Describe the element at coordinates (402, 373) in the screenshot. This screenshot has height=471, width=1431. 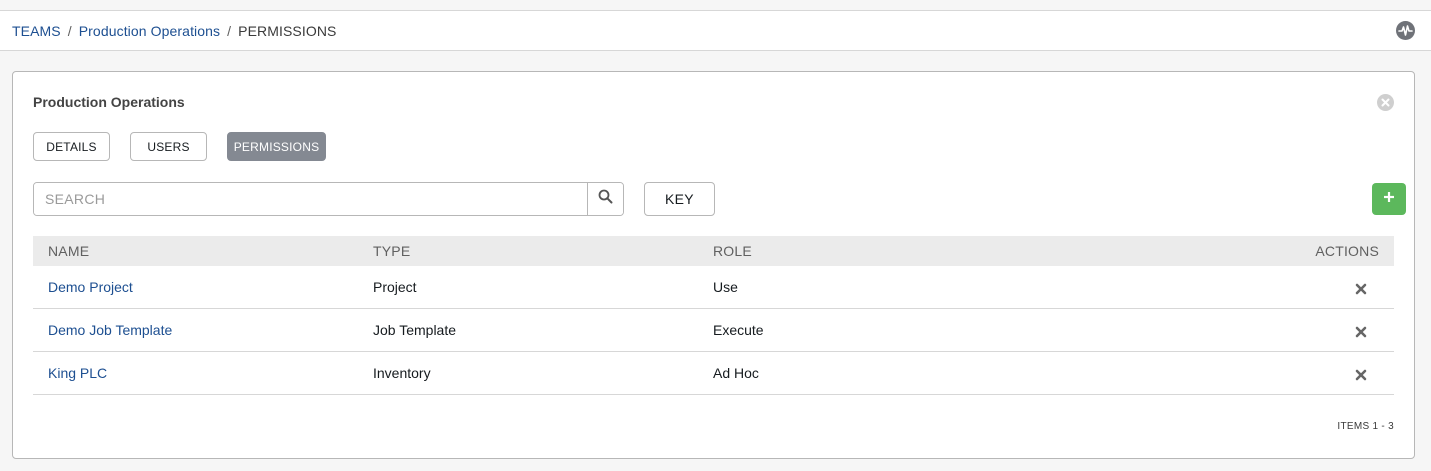
I see `resource-type: Inventory` at that location.